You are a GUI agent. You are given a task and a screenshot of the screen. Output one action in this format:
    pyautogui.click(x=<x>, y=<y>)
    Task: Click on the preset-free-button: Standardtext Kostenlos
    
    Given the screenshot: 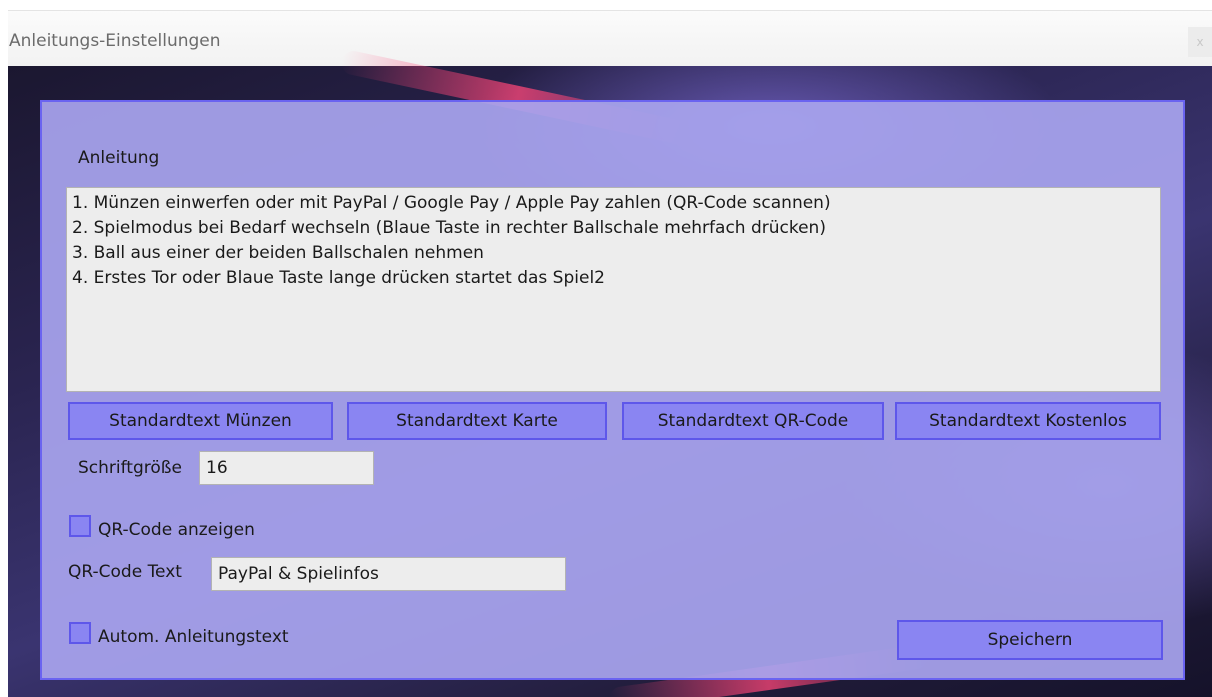 What is the action you would take?
    pyautogui.click(x=1028, y=421)
    